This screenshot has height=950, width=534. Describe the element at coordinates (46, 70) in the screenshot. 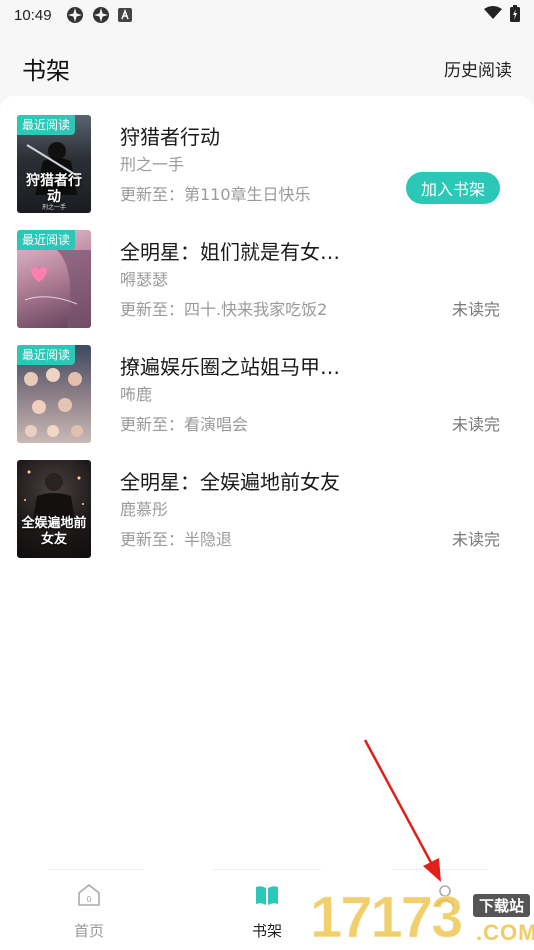

I see `page-title: 书架` at that location.